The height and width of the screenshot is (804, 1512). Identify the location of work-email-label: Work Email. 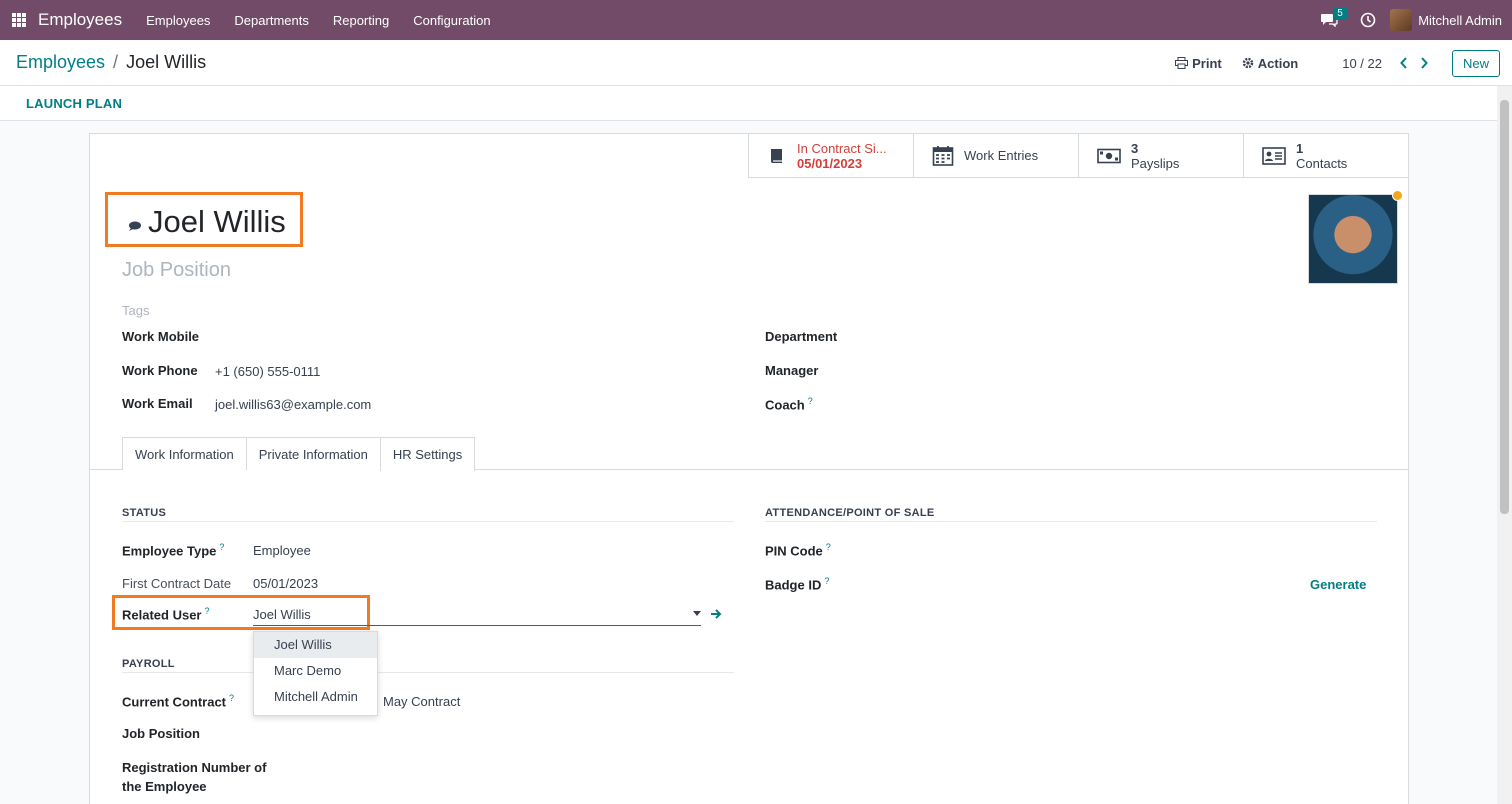
(157, 403).